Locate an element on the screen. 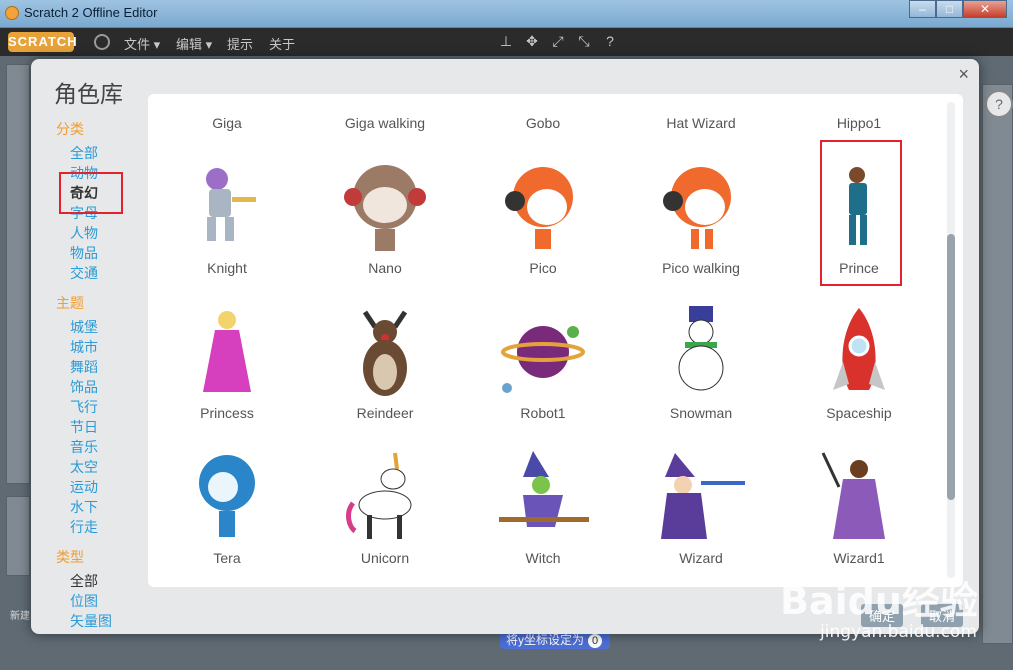  cut-icon: ✥ is located at coordinates (532, 41).